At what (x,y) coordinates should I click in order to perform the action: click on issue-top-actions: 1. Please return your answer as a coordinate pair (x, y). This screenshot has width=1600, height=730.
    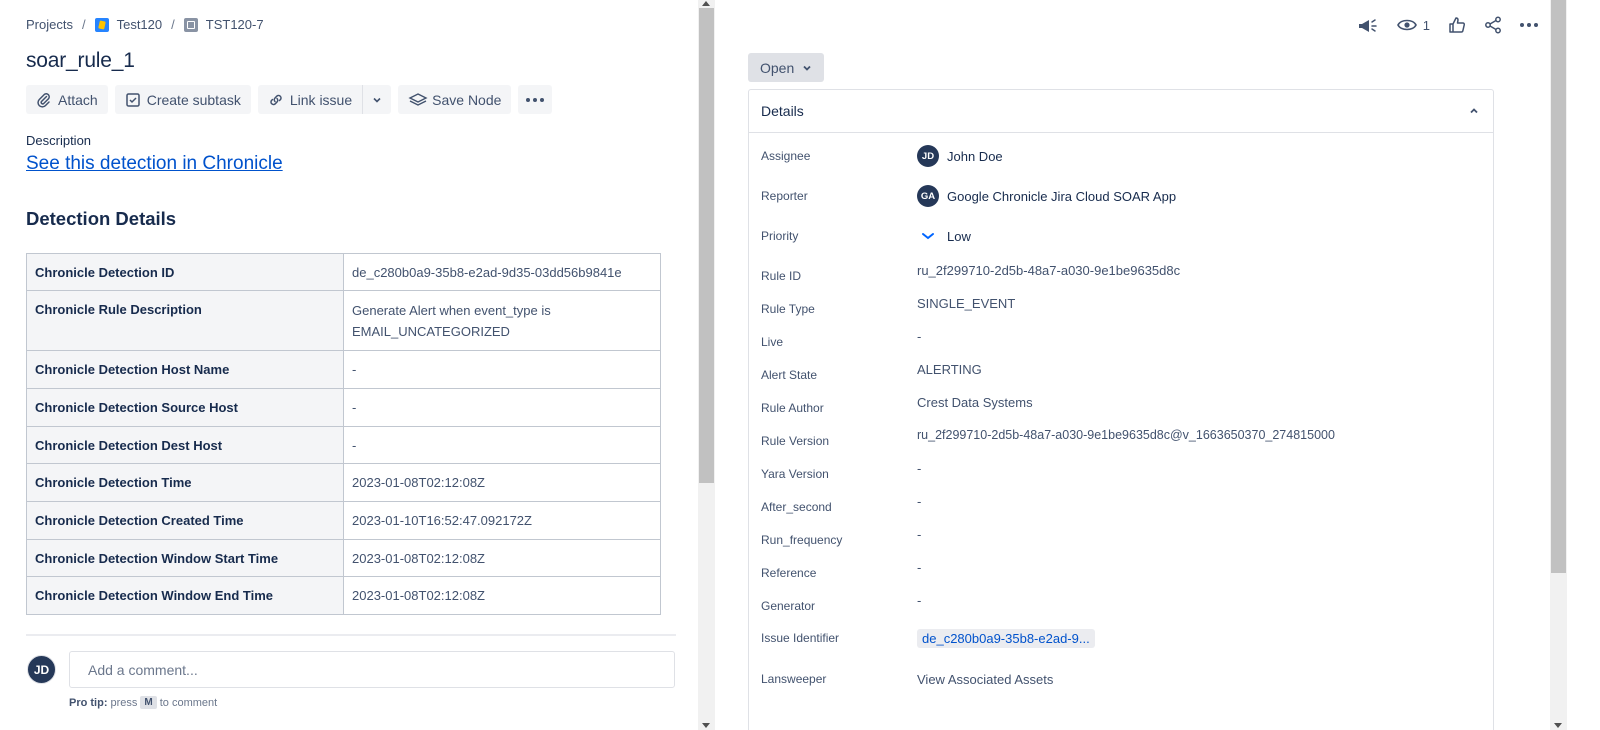
    Looking at the image, I should click on (1447, 25).